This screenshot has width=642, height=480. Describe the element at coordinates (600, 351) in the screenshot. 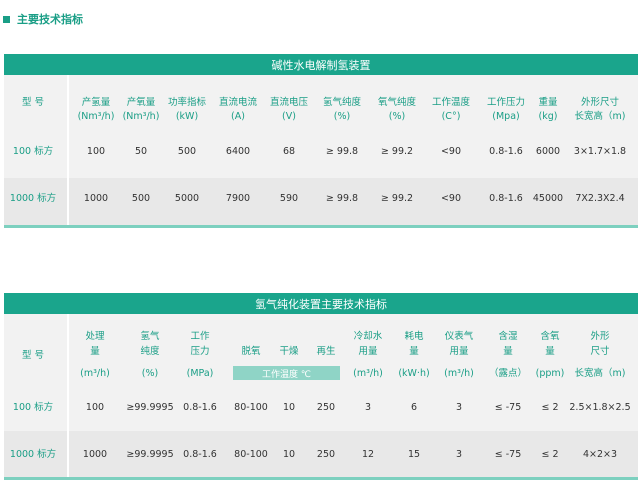

I see `column-header: 尺寸` at that location.